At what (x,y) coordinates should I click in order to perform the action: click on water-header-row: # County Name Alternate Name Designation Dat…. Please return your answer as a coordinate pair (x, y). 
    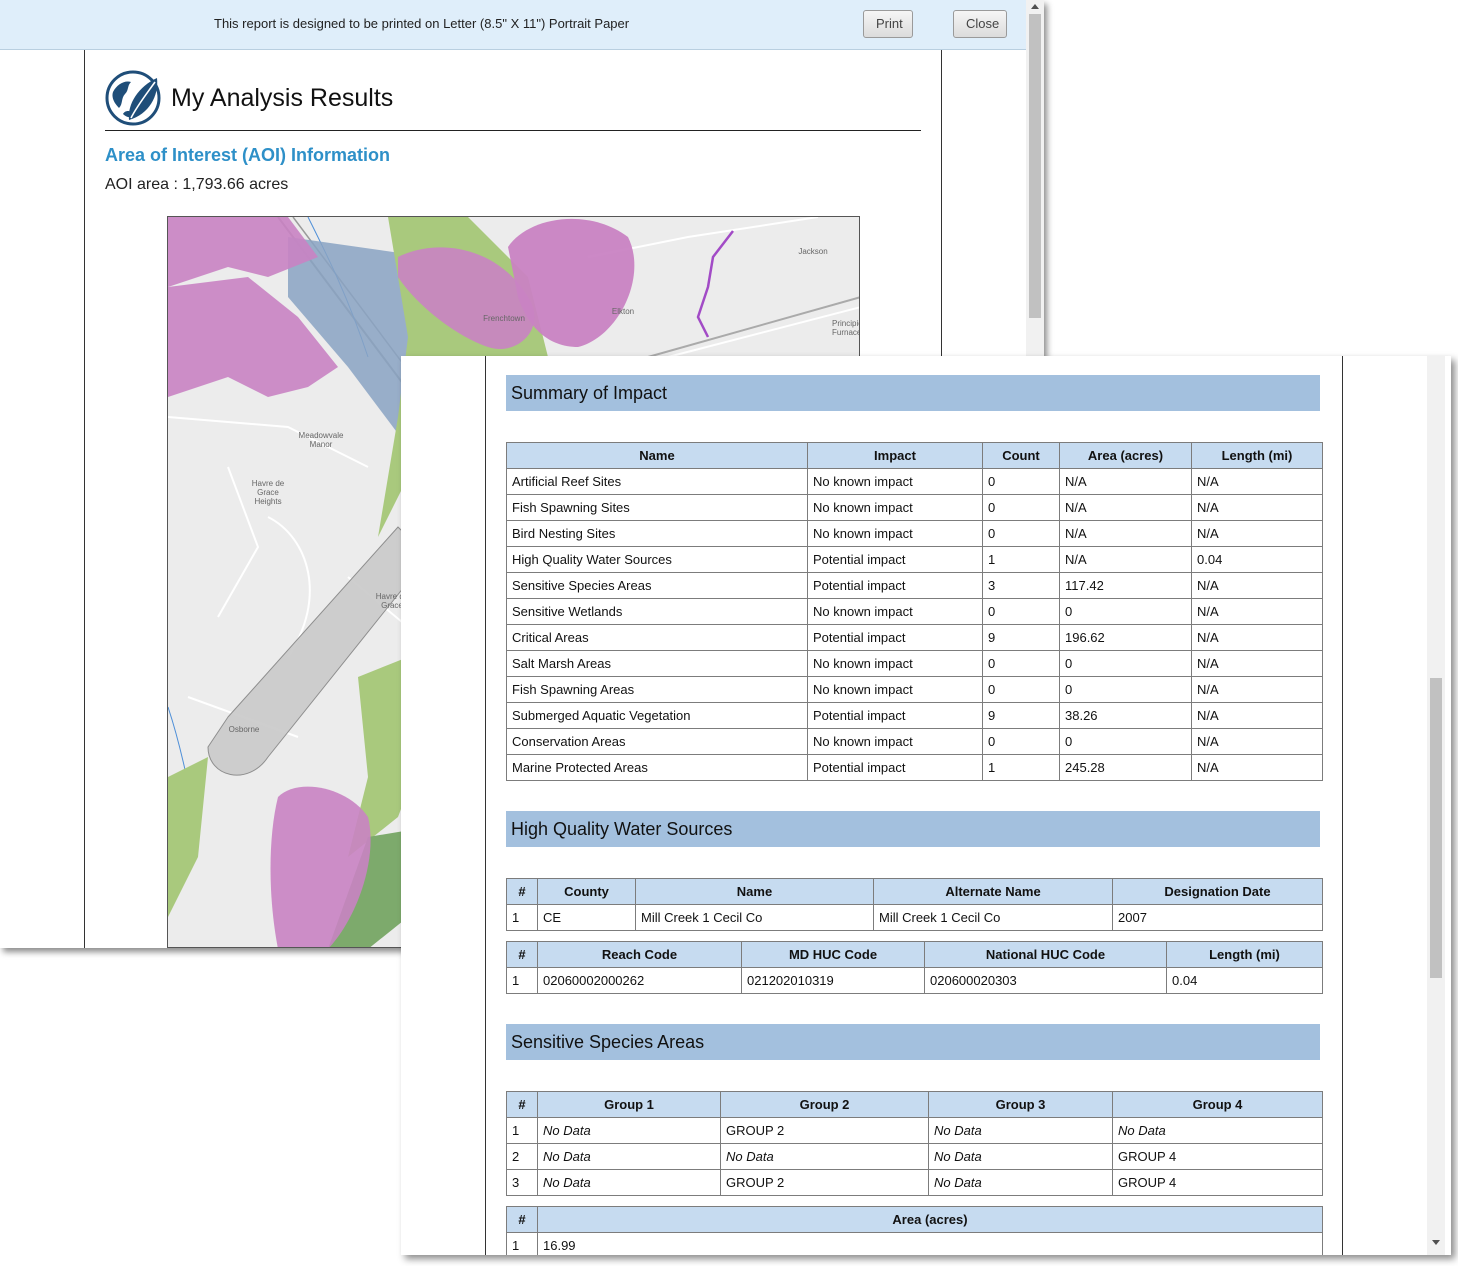
    Looking at the image, I should click on (914, 891).